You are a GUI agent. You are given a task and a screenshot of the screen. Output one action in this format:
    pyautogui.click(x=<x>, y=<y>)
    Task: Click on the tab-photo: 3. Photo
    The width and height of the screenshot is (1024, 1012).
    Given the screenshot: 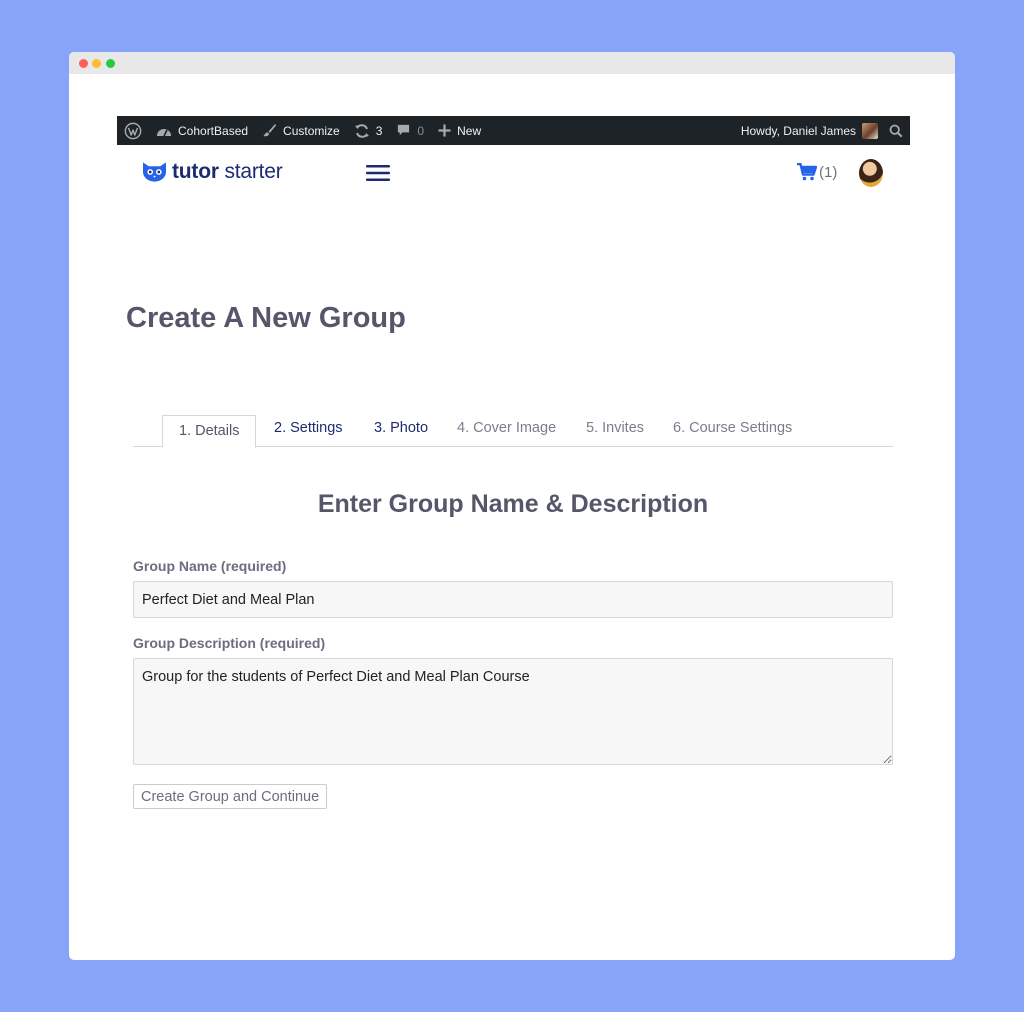 What is the action you would take?
    pyautogui.click(x=401, y=428)
    